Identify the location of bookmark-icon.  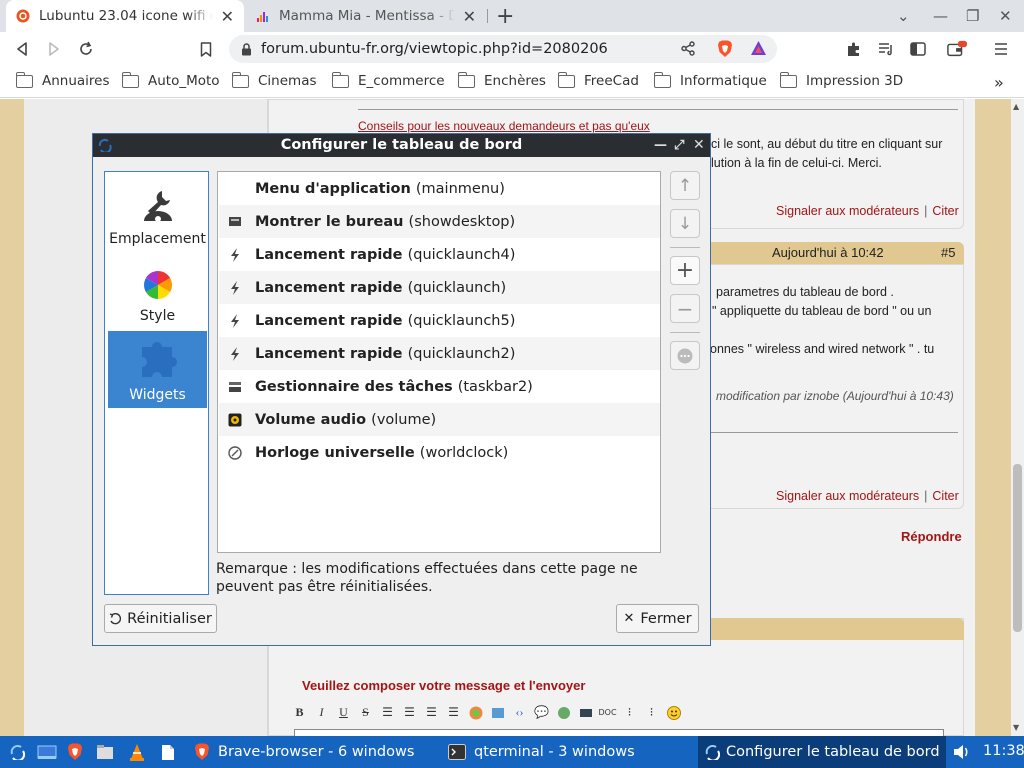
(206, 49).